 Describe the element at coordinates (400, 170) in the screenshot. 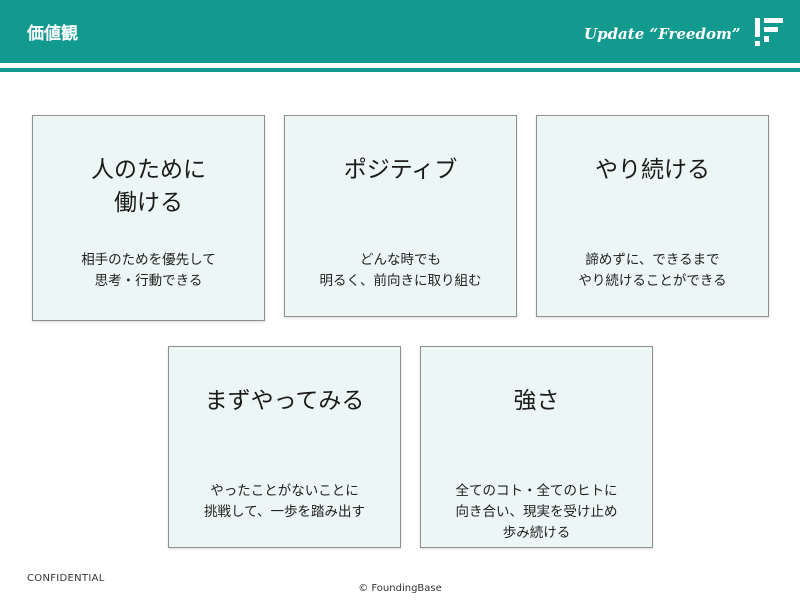

I see `value-card-title: ポジティブ` at that location.